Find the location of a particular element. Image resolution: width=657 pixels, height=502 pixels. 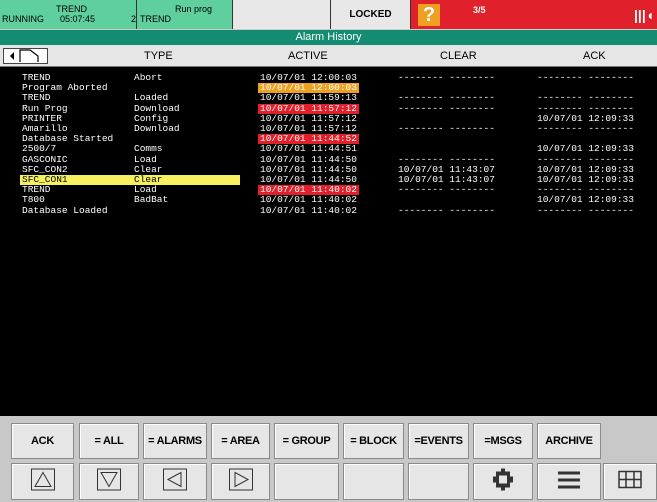

running-state: RUNNING is located at coordinates (23, 19).